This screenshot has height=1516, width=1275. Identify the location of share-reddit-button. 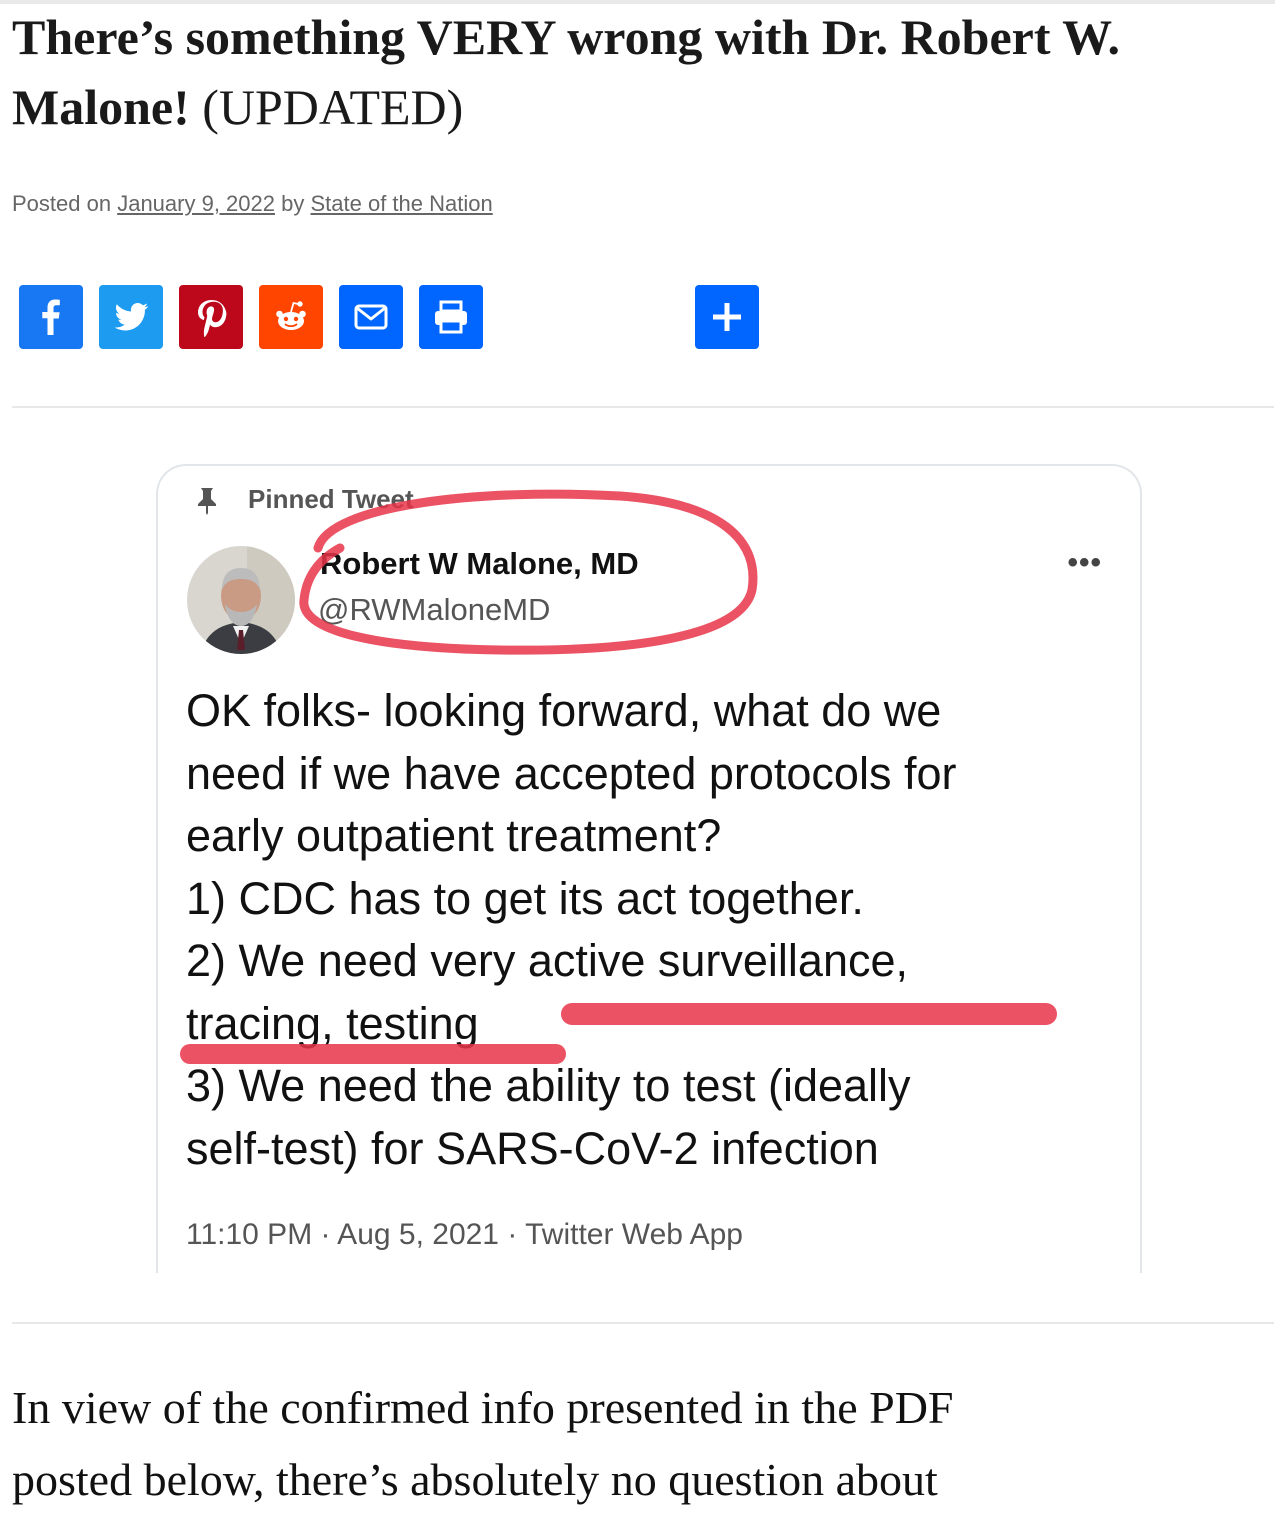
(291, 317).